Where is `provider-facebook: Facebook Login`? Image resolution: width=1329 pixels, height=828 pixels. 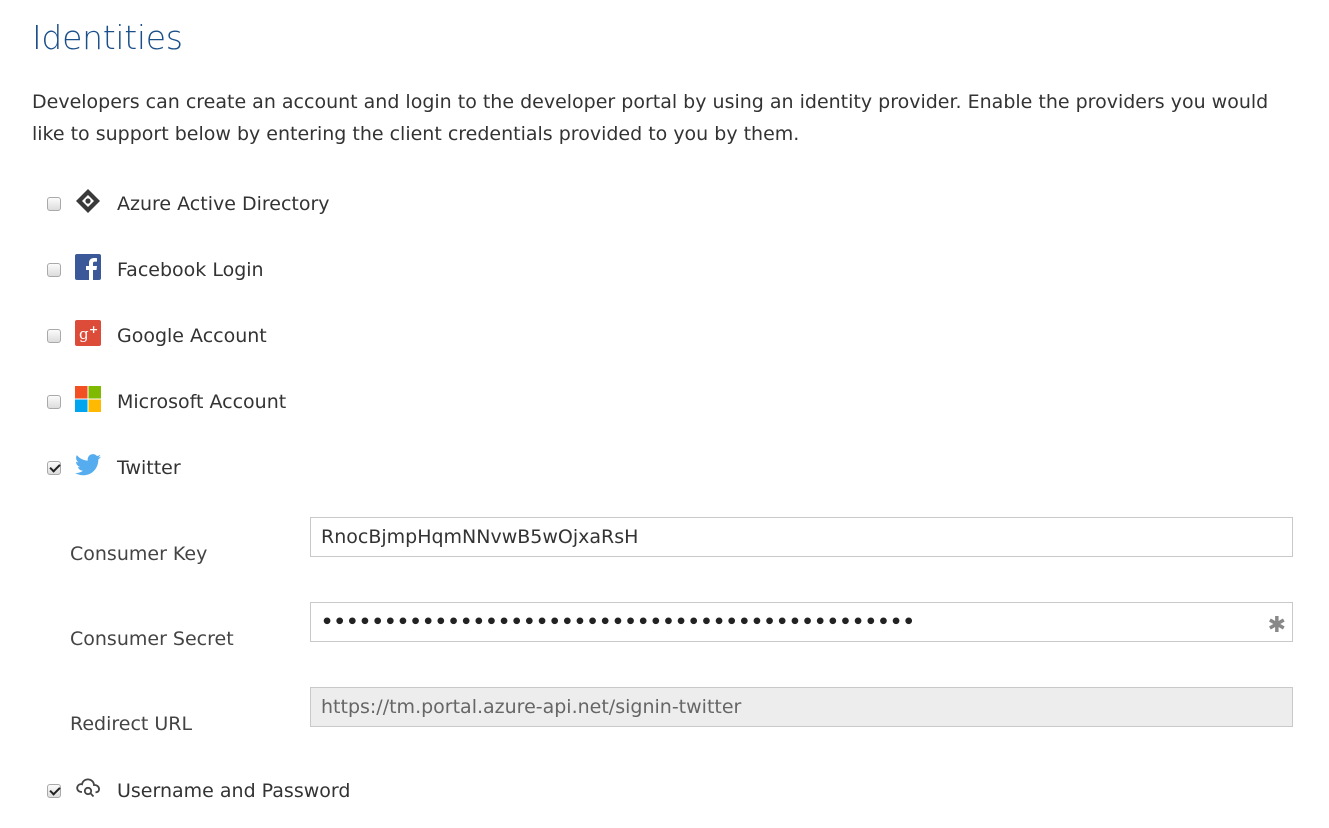 provider-facebook: Facebook Login is located at coordinates (155, 270).